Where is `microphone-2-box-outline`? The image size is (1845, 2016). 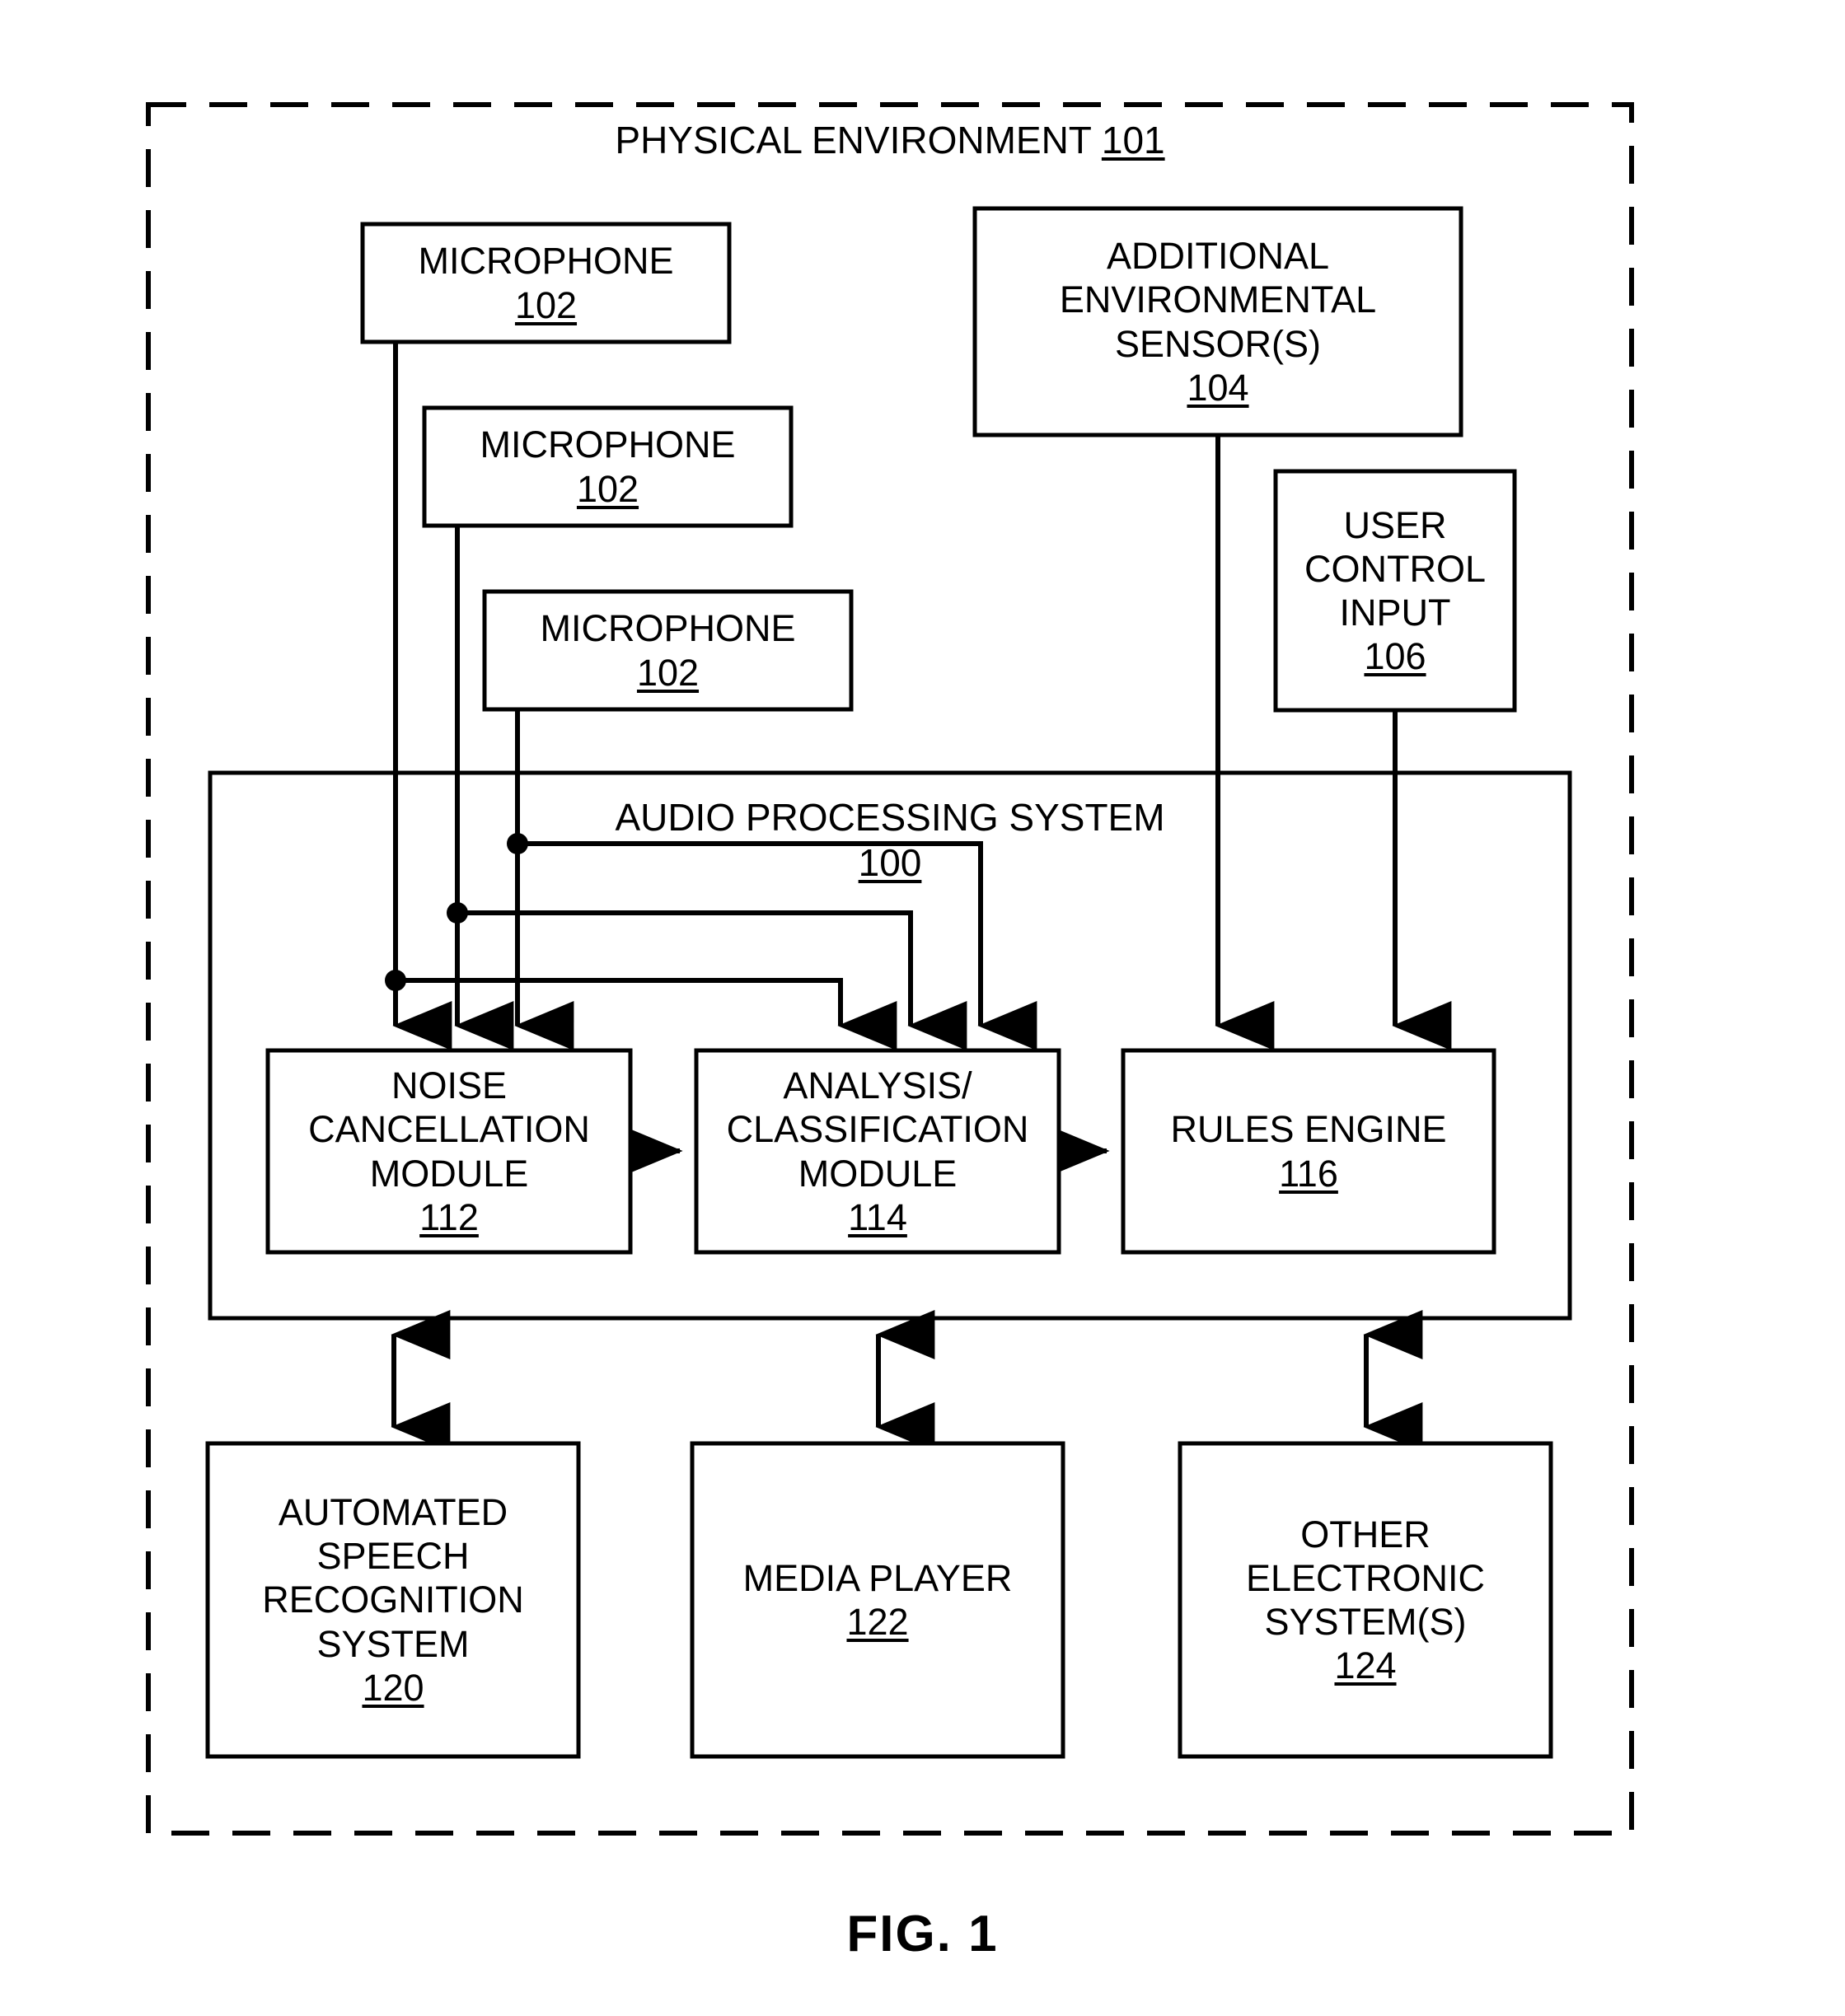
microphone-2-box-outline is located at coordinates (608, 467).